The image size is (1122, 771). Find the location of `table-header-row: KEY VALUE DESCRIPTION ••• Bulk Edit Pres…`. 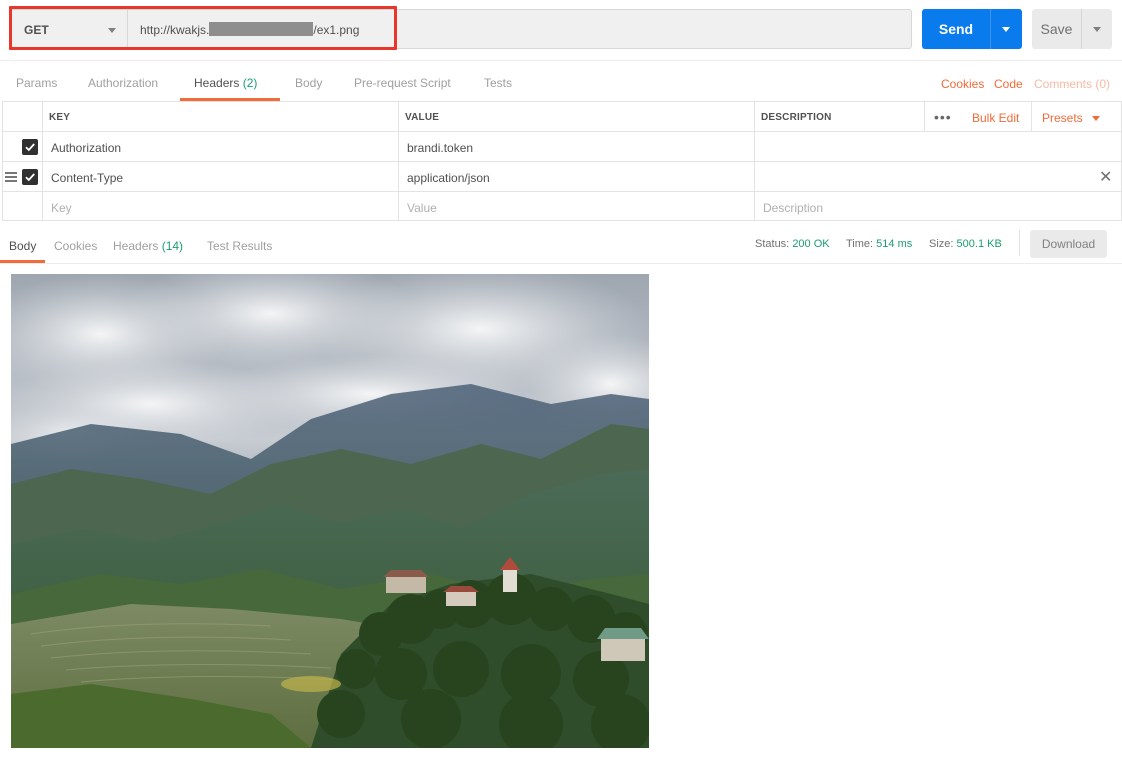

table-header-row: KEY VALUE DESCRIPTION ••• Bulk Edit Pres… is located at coordinates (562, 116).